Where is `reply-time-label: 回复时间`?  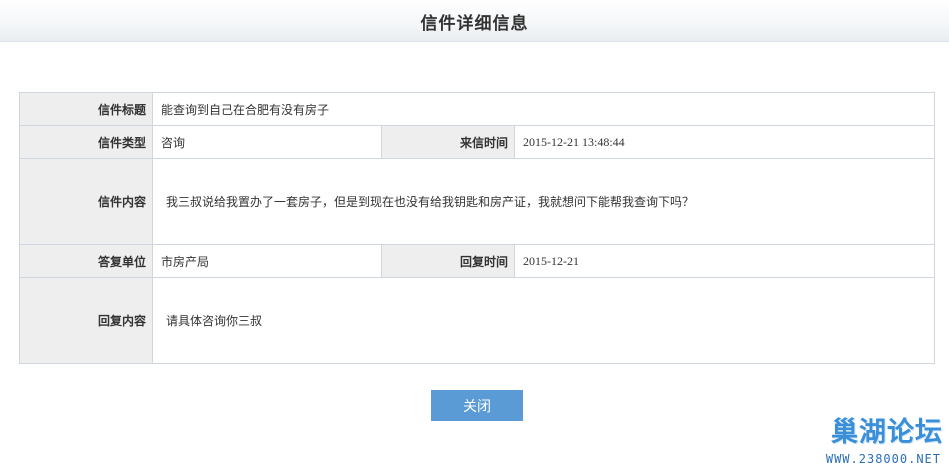
reply-time-label: 回复时间 is located at coordinates (448, 261).